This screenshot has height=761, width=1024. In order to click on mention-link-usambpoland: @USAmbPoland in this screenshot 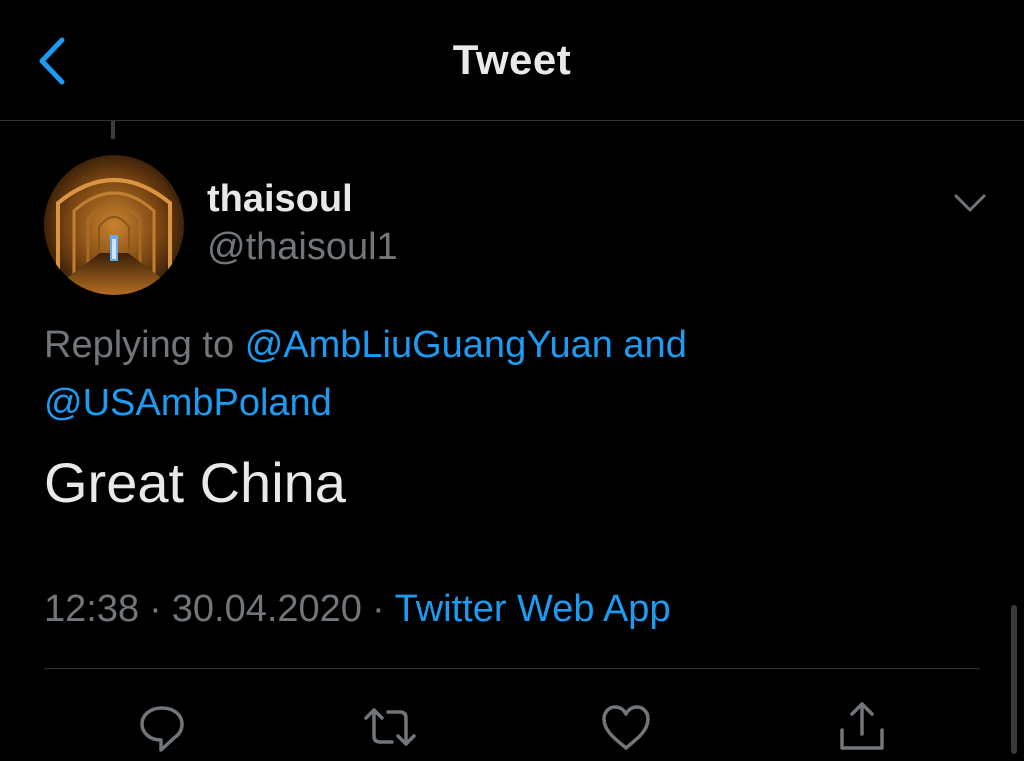, I will do `click(188, 403)`.